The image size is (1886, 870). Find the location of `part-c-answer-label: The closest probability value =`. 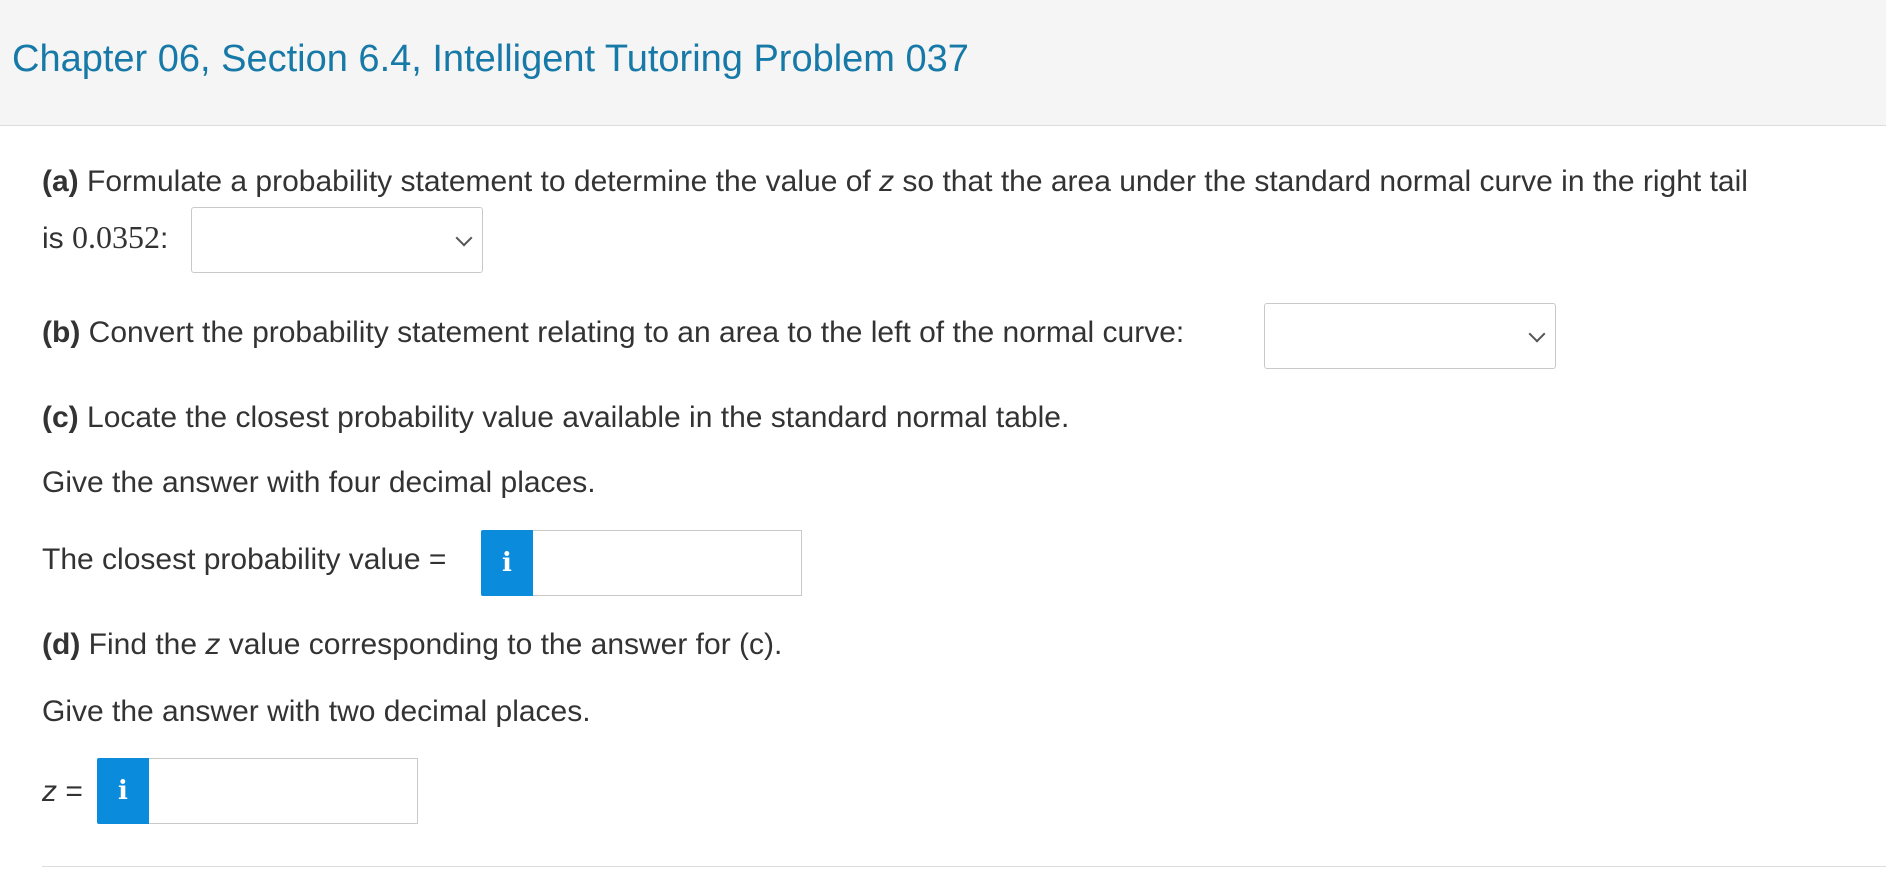

part-c-answer-label: The closest probability value = is located at coordinates (244, 559).